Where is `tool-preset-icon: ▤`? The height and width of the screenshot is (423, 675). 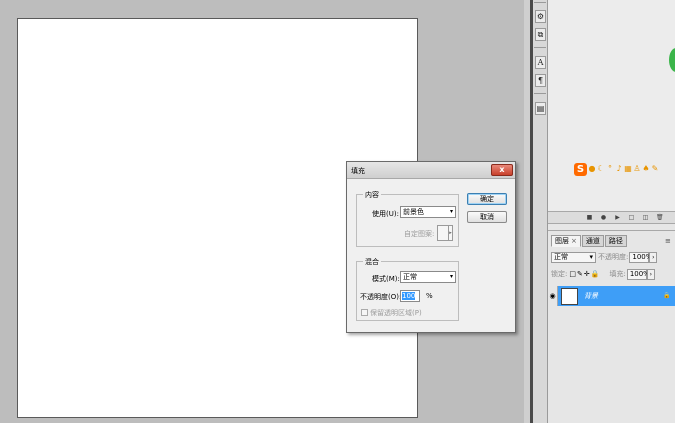 tool-preset-icon: ▤ is located at coordinates (540, 108).